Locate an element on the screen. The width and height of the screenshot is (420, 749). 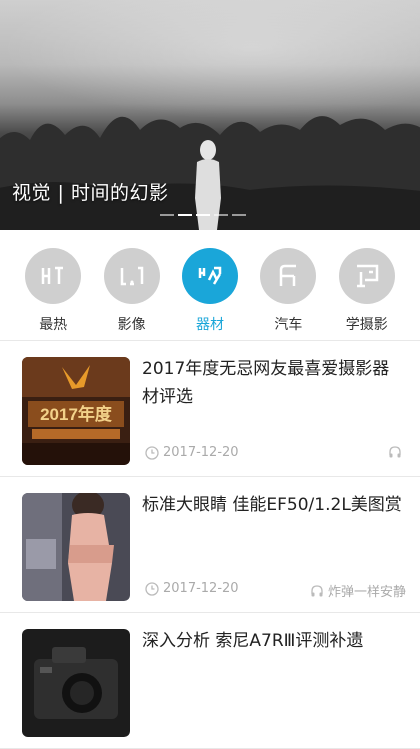
article-author-text: 炸弹一样安静 is located at coordinates (366, 592).